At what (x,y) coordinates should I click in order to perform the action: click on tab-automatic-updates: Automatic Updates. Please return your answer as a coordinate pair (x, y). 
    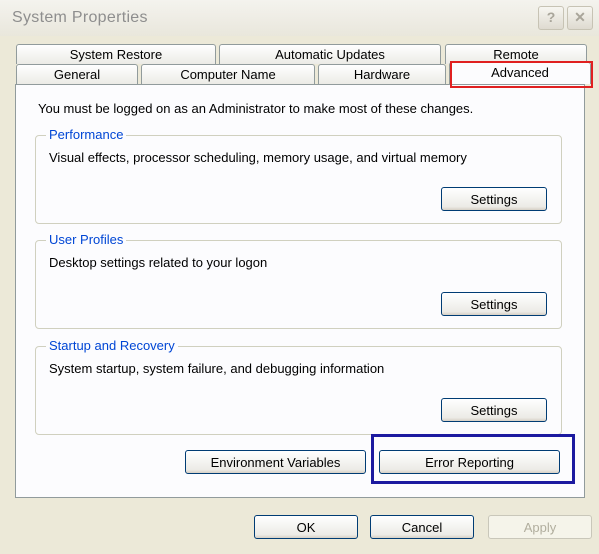
    Looking at the image, I should click on (330, 54).